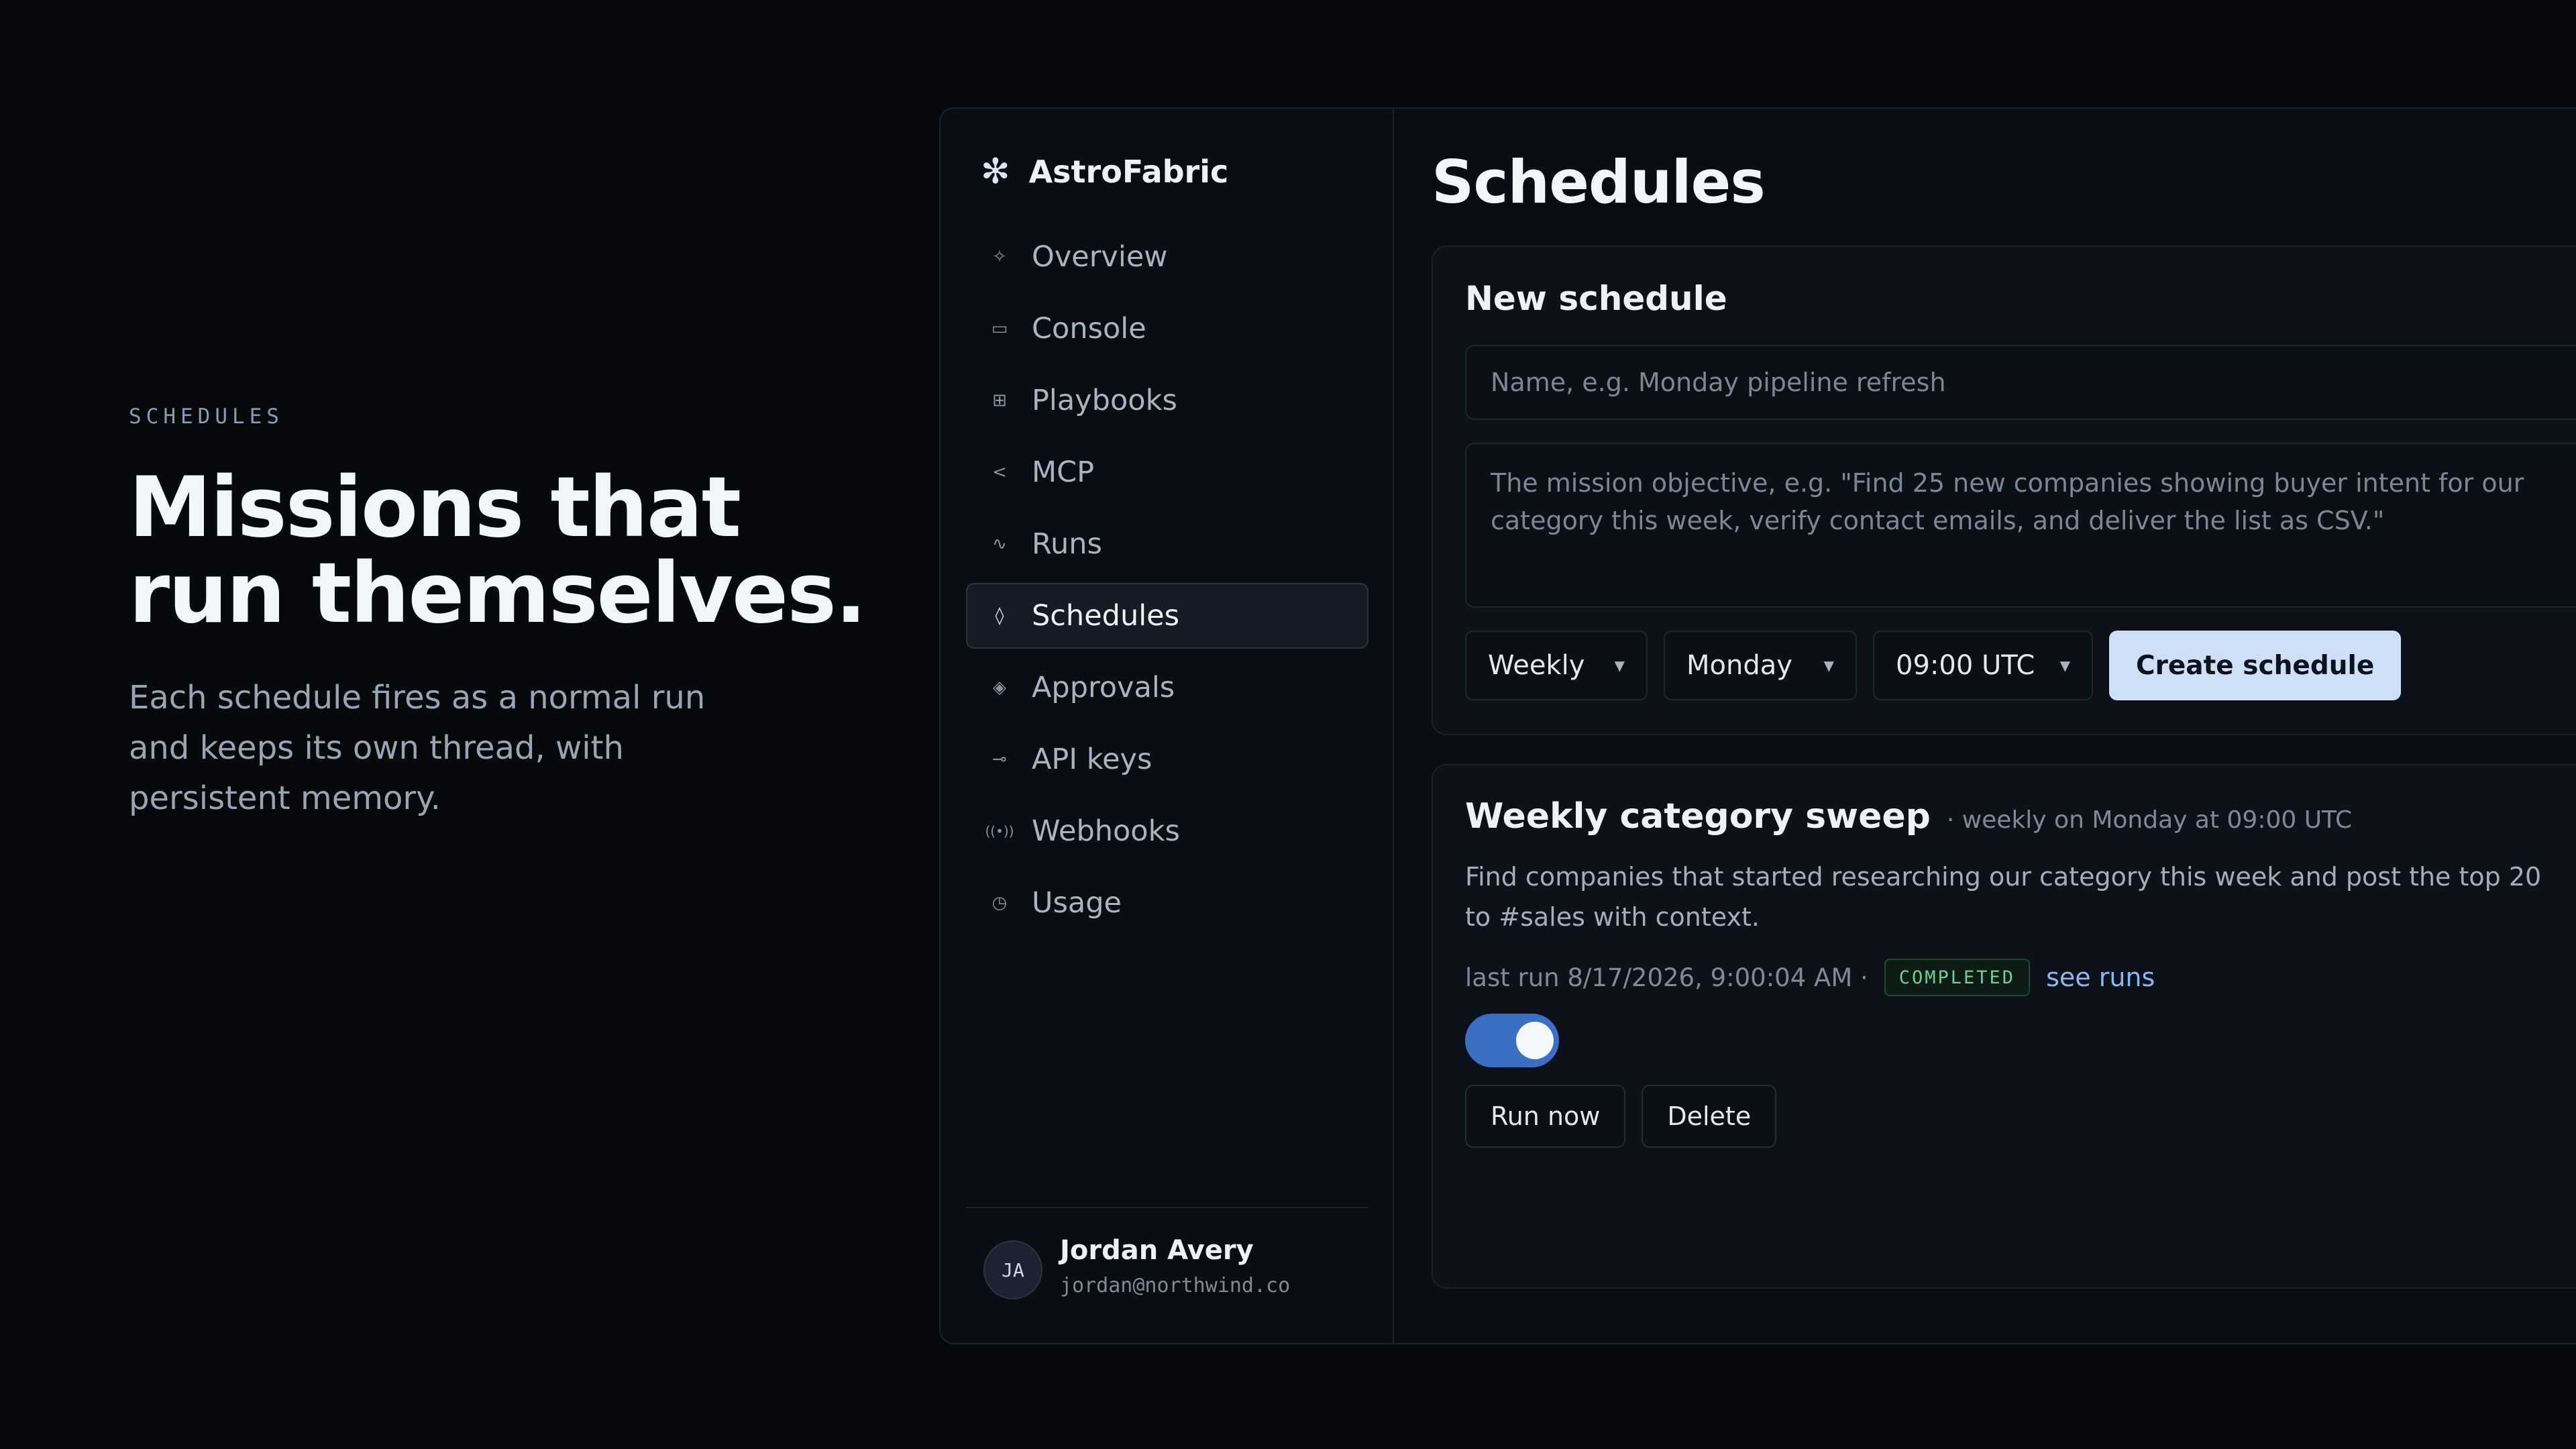 The width and height of the screenshot is (2576, 1449). I want to click on sidebar-item-label: Schedules, so click(1105, 616).